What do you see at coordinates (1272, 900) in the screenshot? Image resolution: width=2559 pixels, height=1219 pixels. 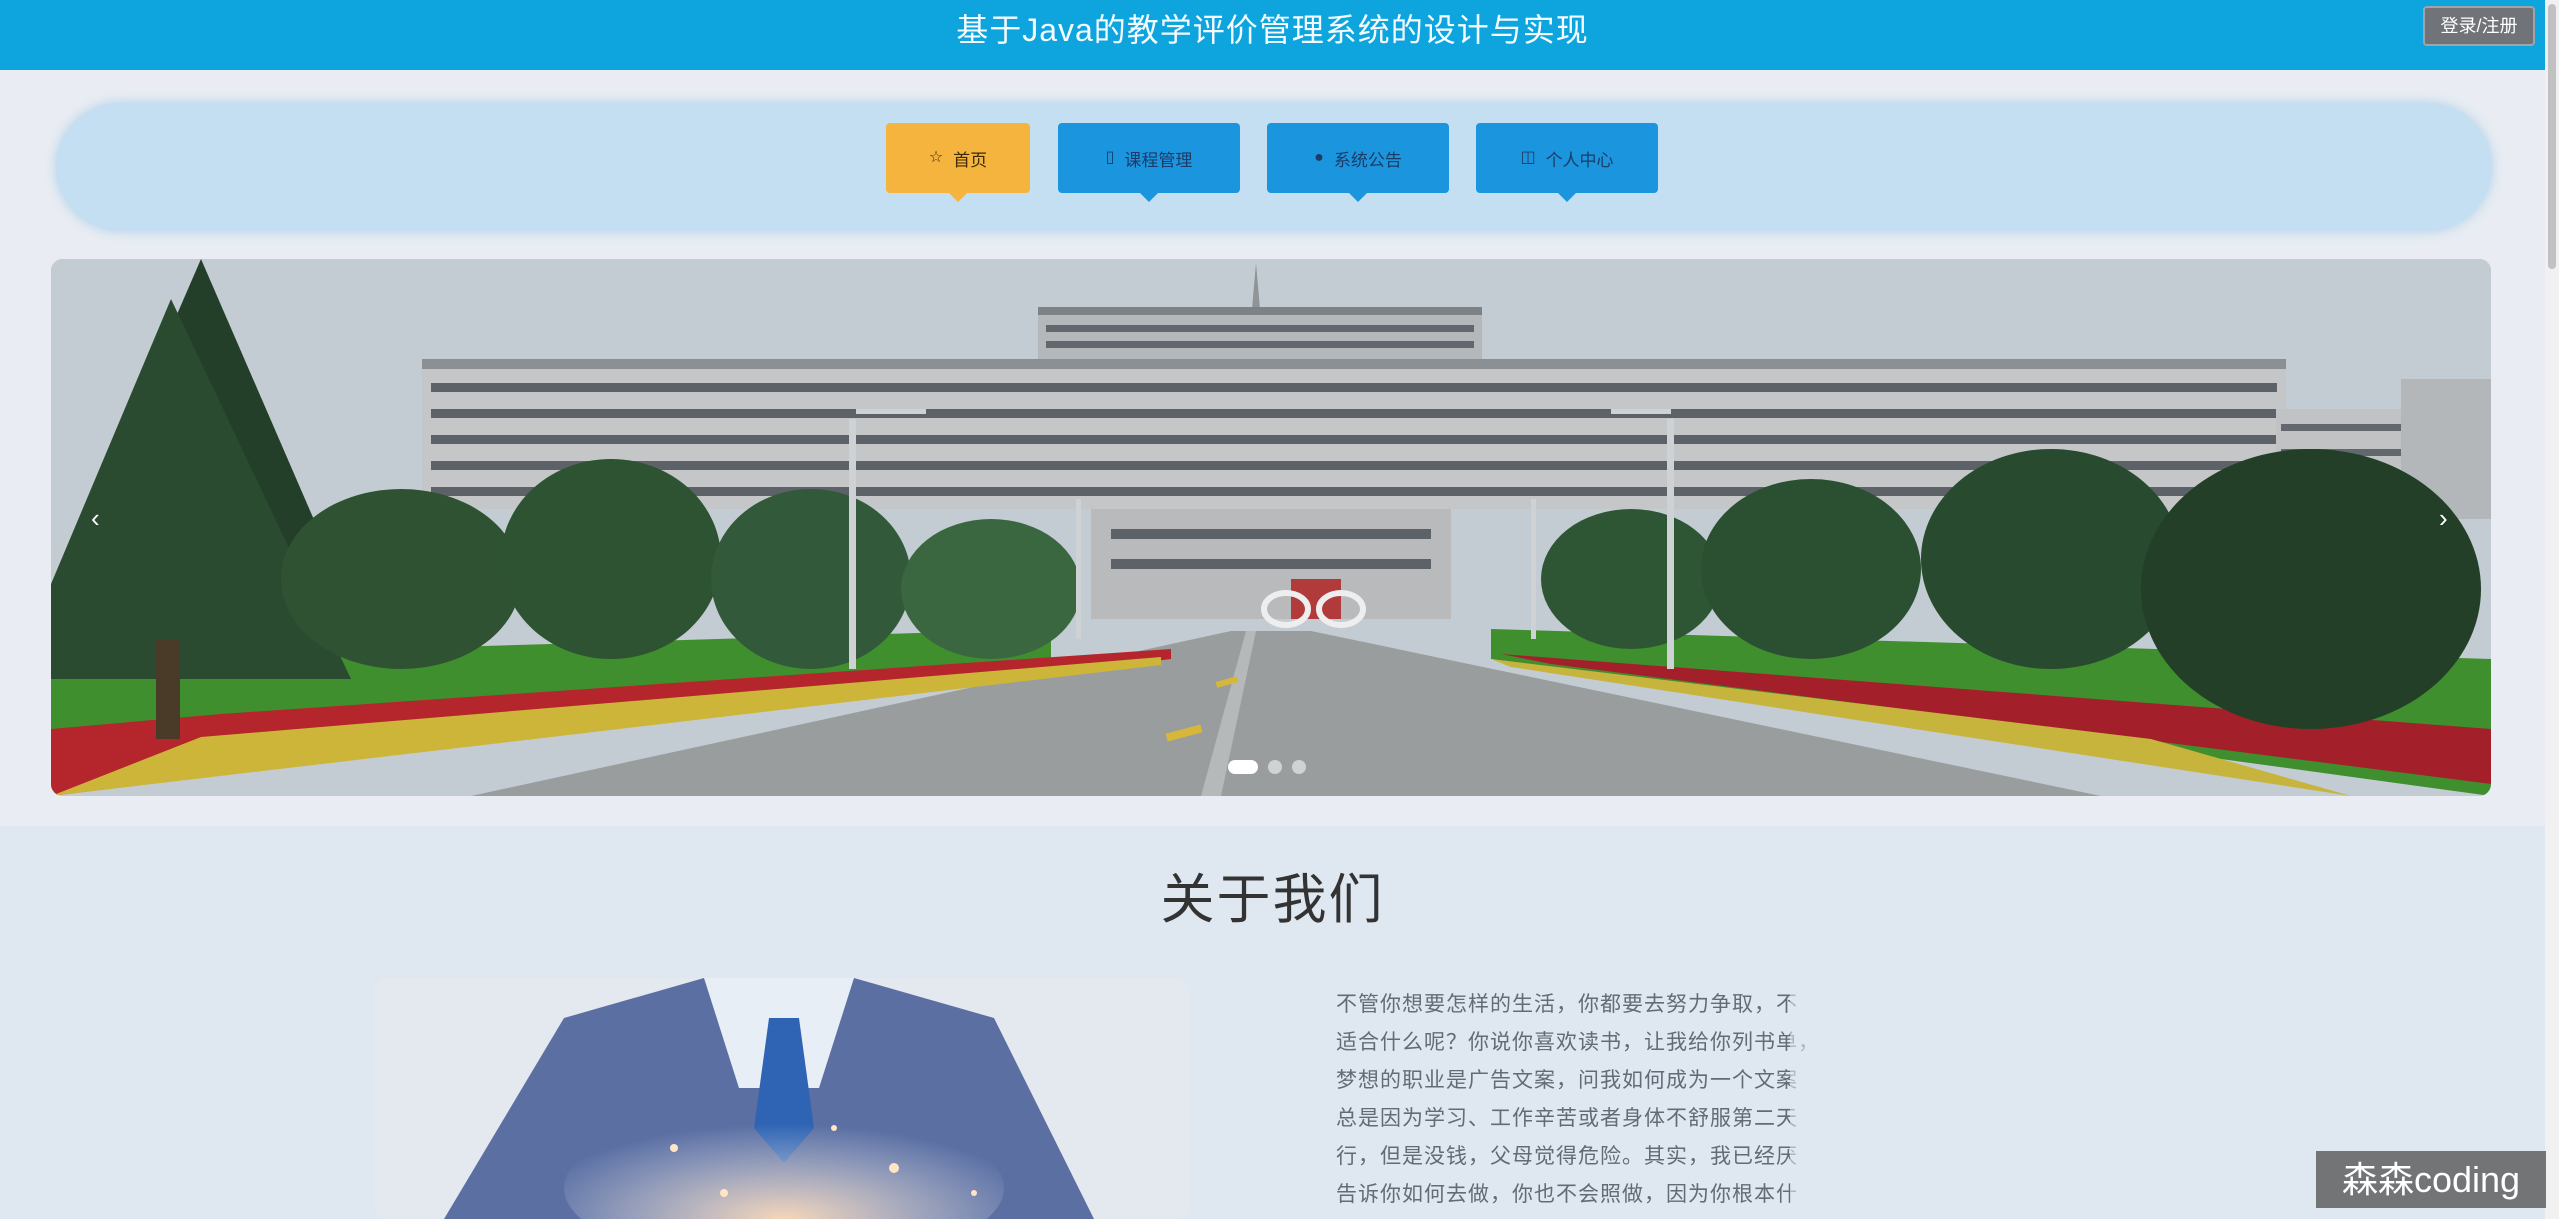 I see `about-title: 关于我们` at bounding box center [1272, 900].